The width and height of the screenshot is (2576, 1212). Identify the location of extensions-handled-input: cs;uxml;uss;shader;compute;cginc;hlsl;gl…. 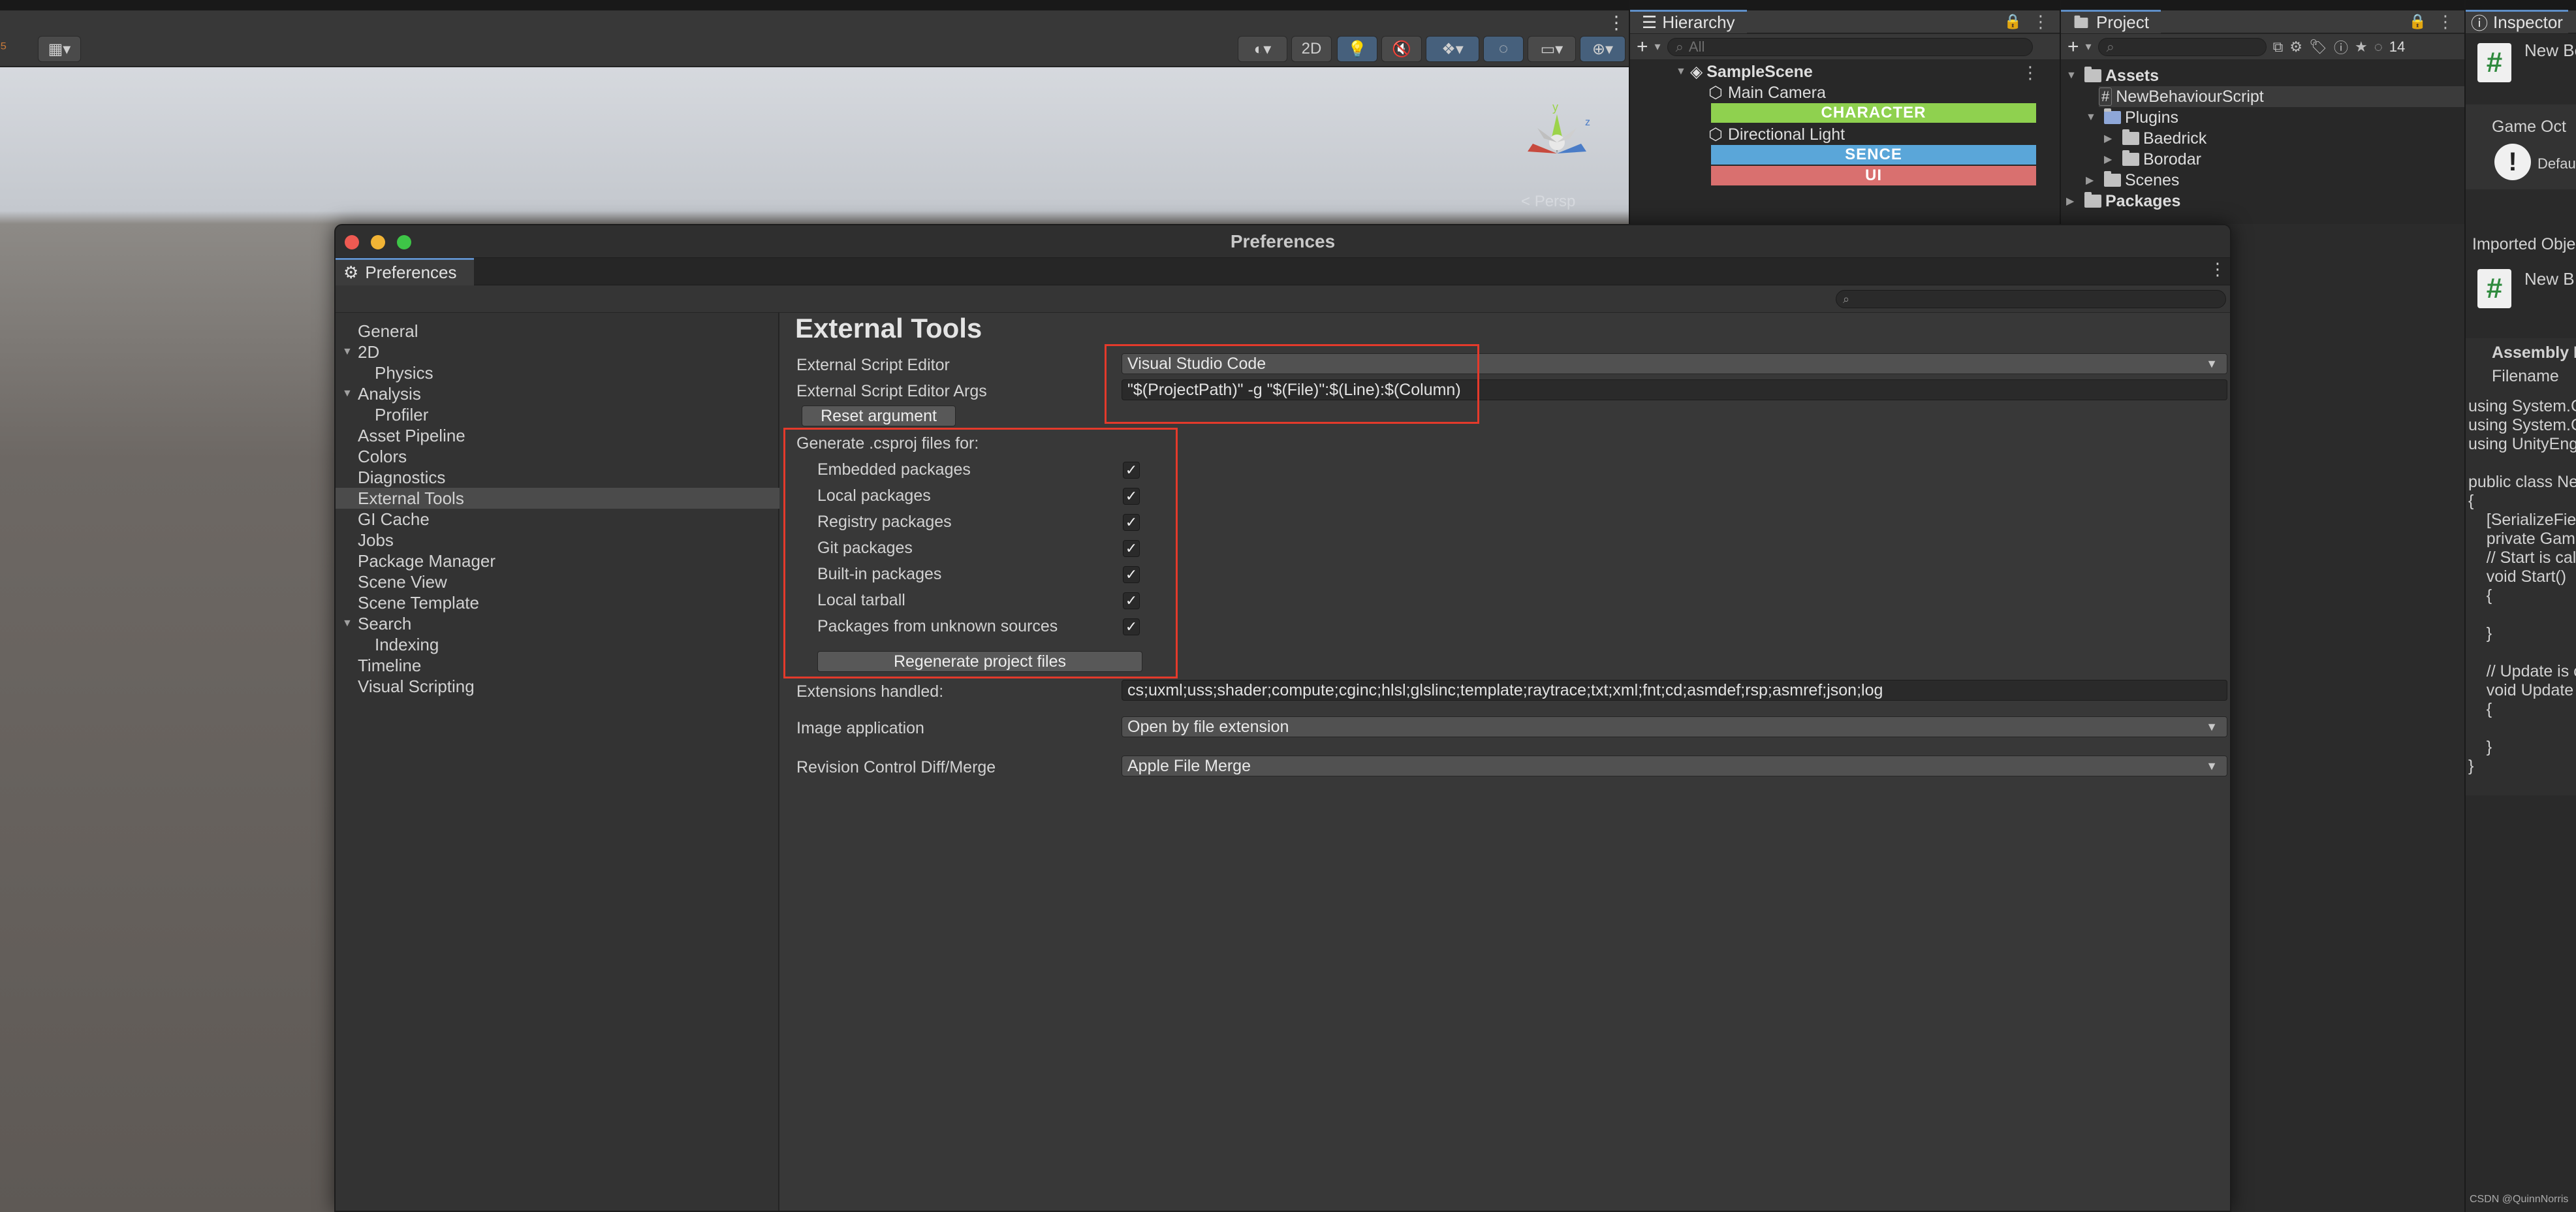
(1674, 690).